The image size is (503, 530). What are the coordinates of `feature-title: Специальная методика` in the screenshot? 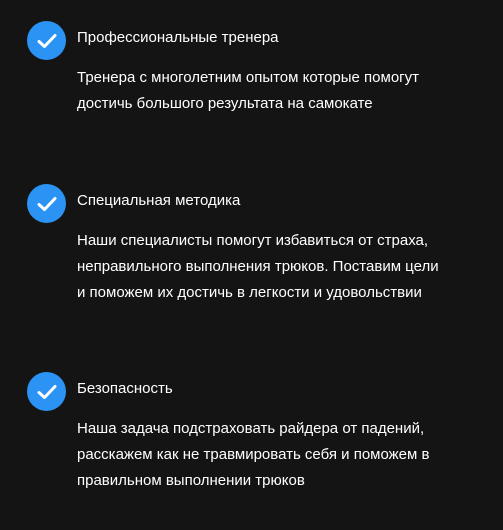 It's located at (159, 200).